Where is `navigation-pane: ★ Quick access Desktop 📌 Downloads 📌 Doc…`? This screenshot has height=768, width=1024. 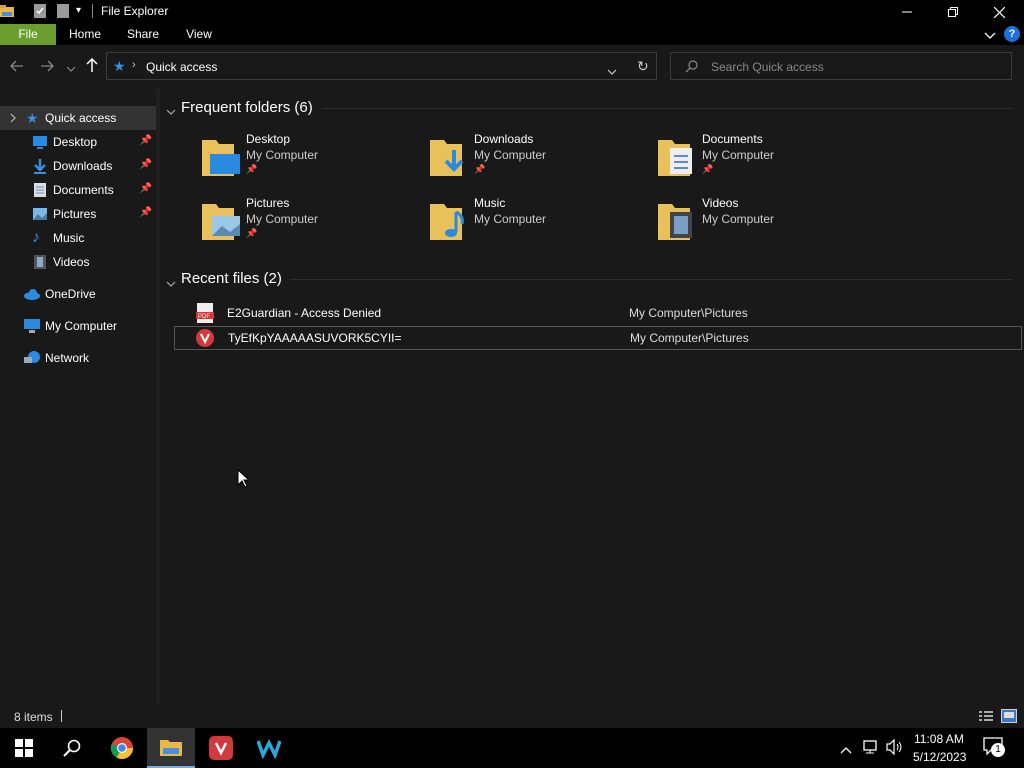
navigation-pane: ★ Quick access Desktop 📌 Downloads 📌 Doc… is located at coordinates (78, 401).